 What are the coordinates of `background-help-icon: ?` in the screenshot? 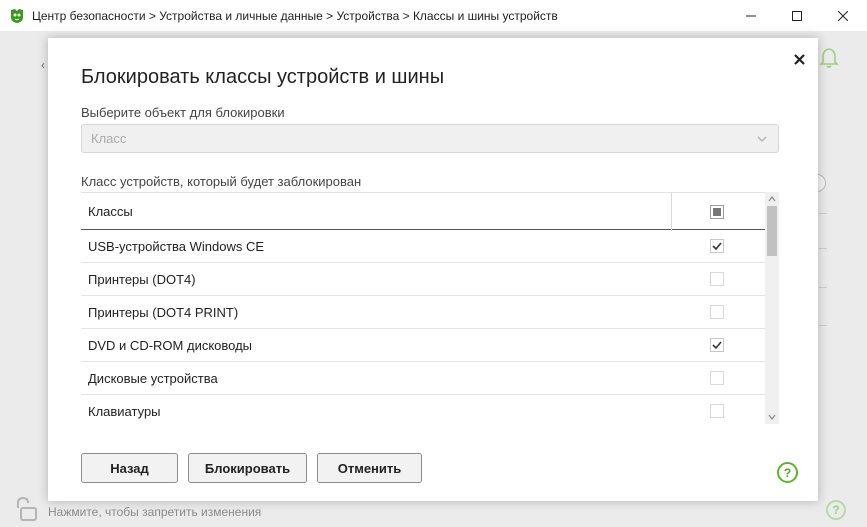 It's located at (836, 510).